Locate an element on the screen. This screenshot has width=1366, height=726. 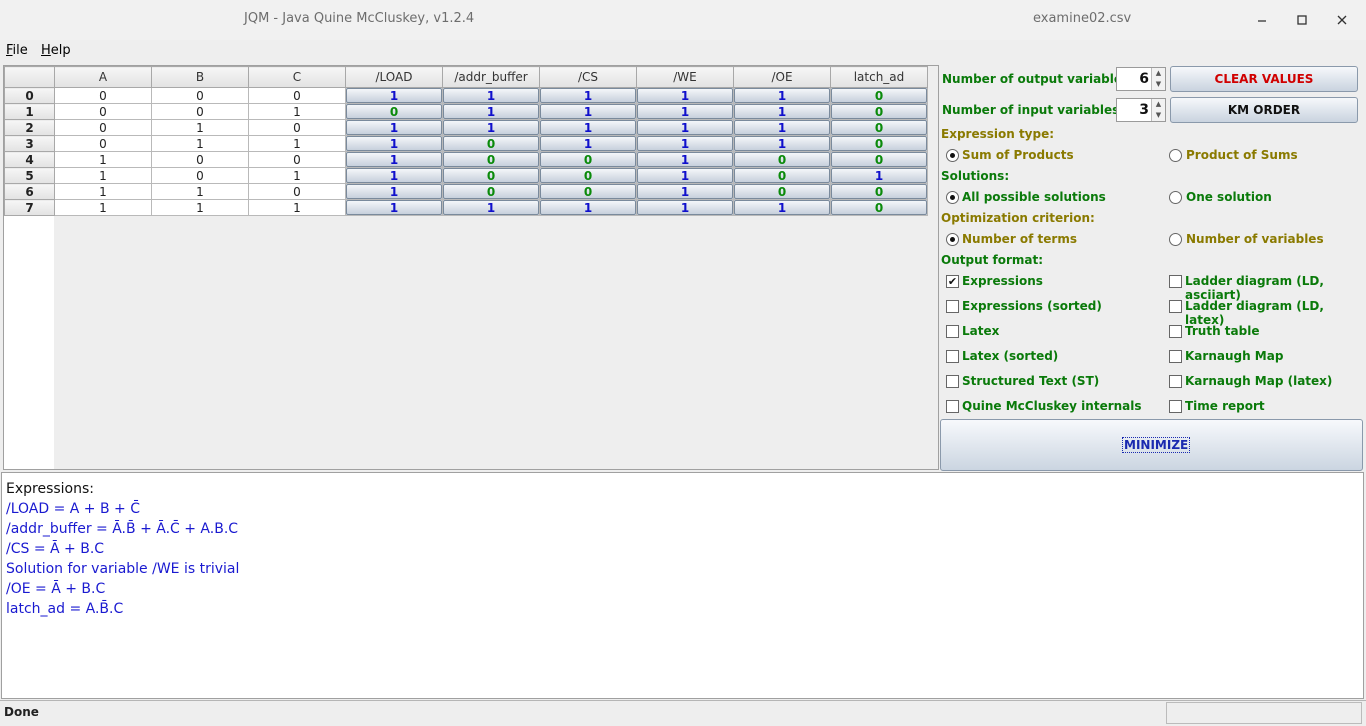
file-name: examine02.csv is located at coordinates (1082, 18).